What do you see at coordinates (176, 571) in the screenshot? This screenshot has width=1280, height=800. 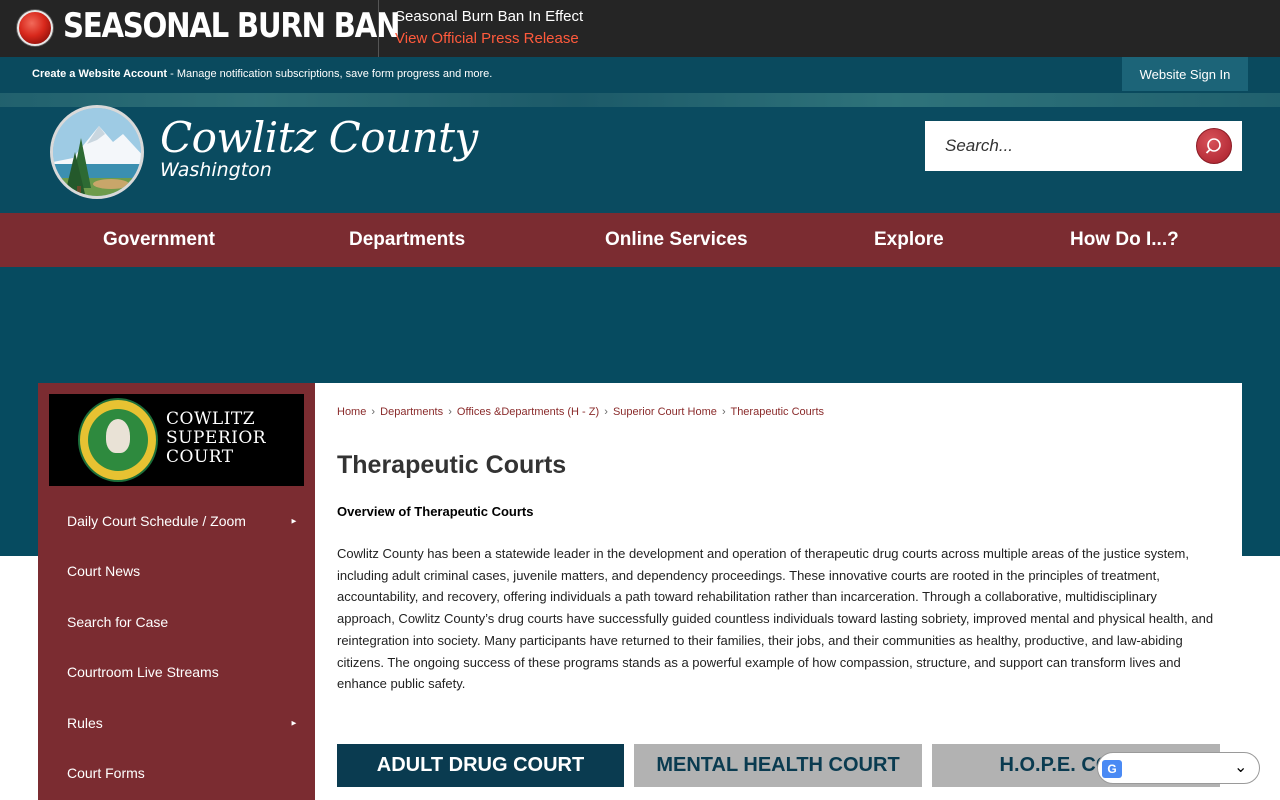 I see `sidebar-item-court-news: Court News` at bounding box center [176, 571].